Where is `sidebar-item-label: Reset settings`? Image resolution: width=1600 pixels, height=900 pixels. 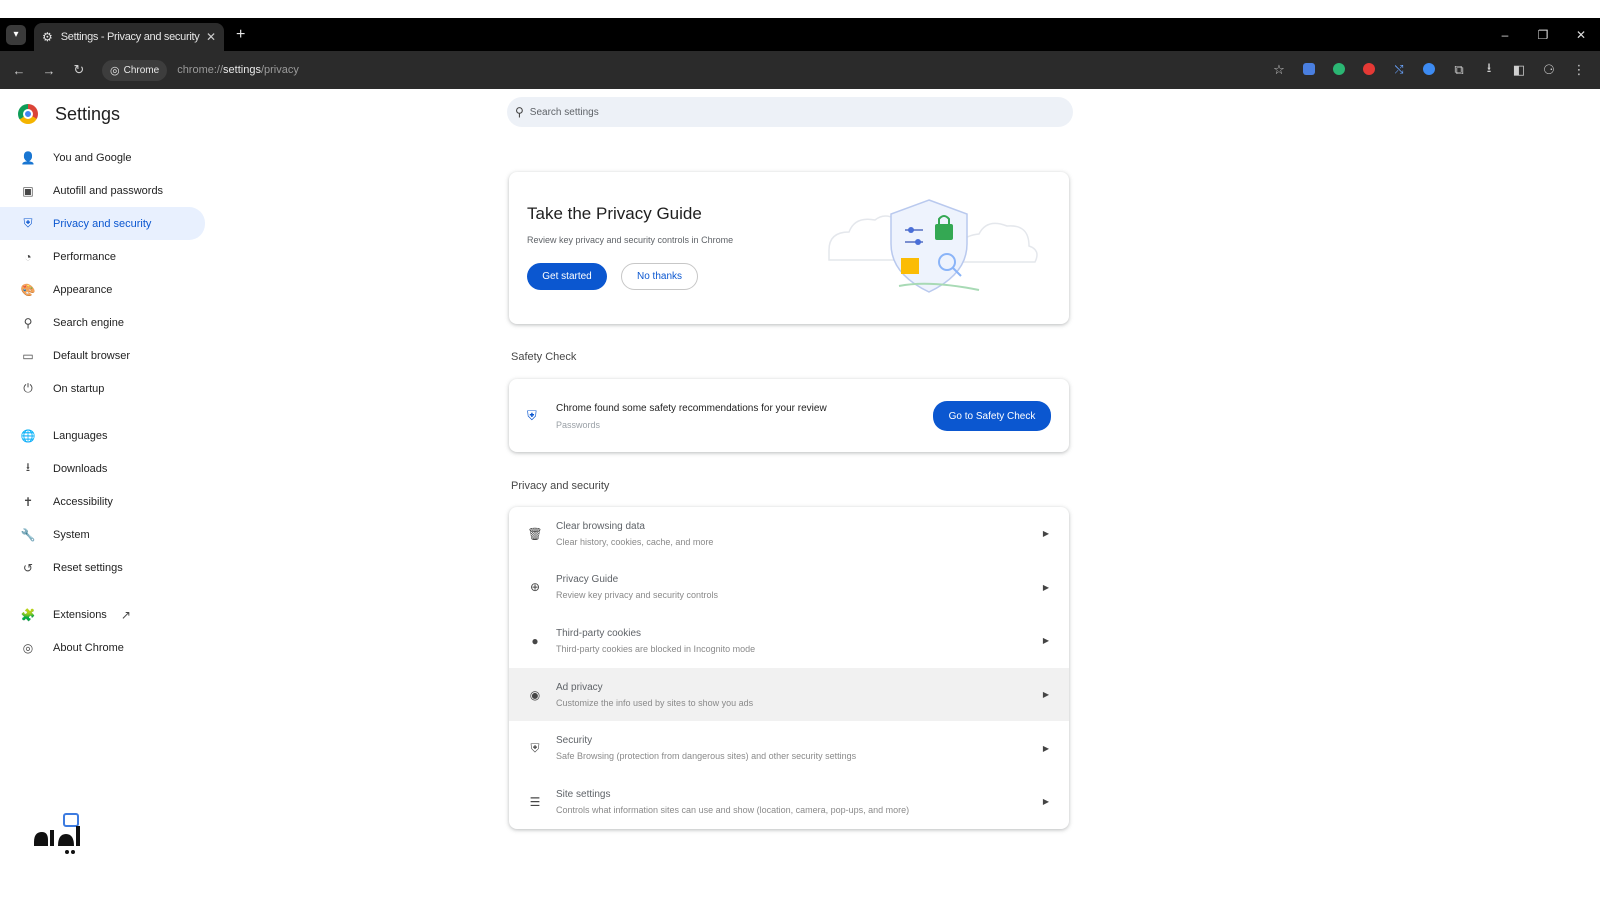 sidebar-item-label: Reset settings is located at coordinates (88, 567).